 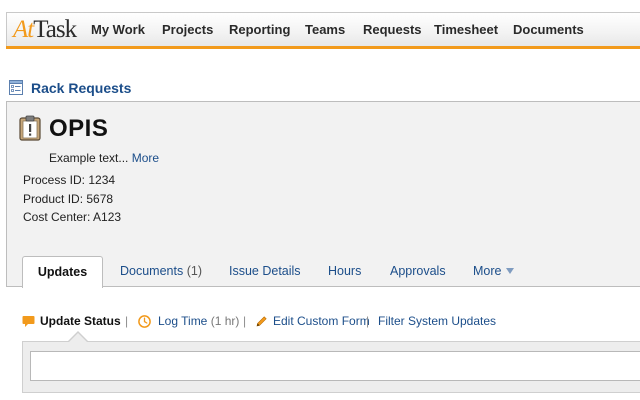 I want to click on log-time-button: Log Time (1 hr), so click(x=198, y=321).